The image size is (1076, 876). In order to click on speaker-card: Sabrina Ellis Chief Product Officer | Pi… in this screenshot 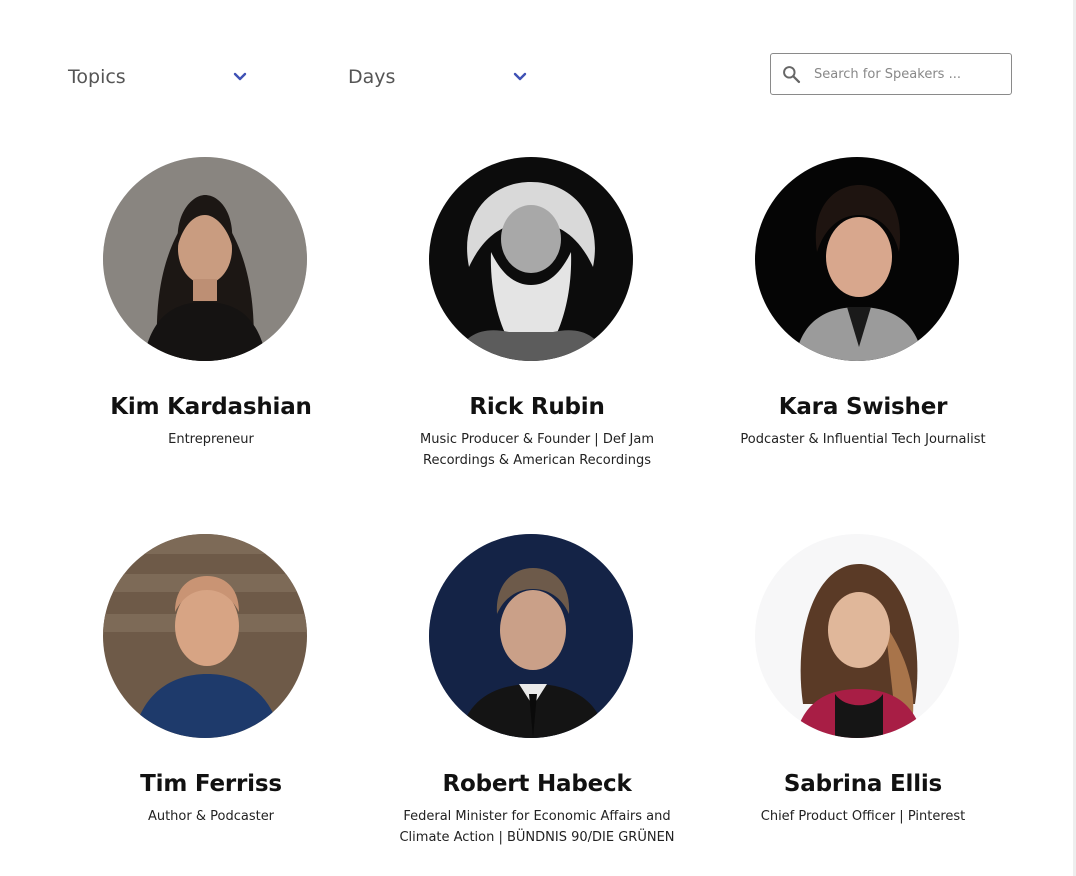, I will do `click(863, 680)`.